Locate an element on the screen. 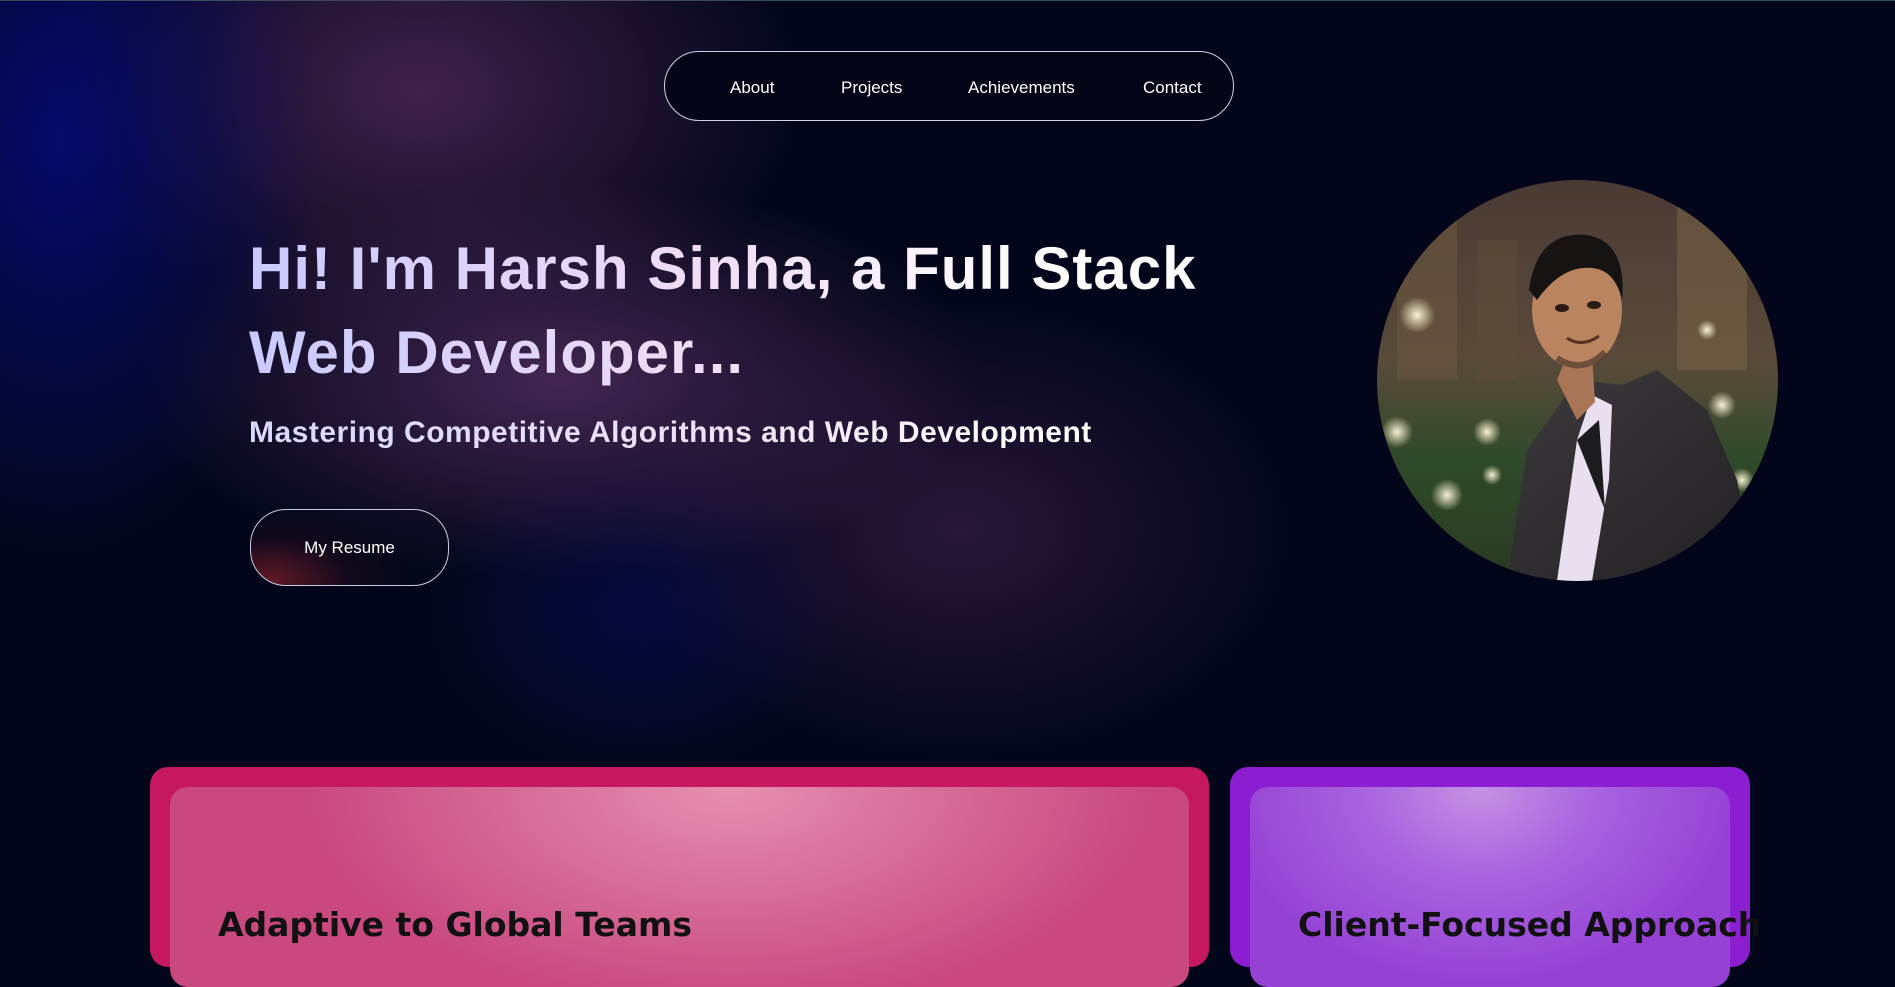 This screenshot has width=1895, height=987. profile-avatar is located at coordinates (1577, 380).